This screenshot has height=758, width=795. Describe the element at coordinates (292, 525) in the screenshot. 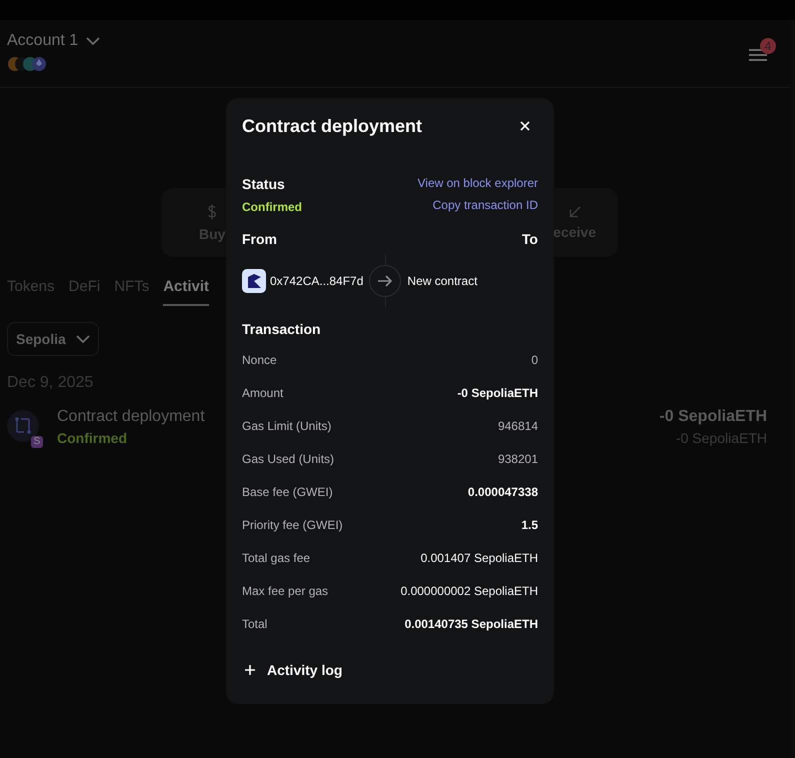

I see `detail-label: Priority fee (GWEI)` at that location.